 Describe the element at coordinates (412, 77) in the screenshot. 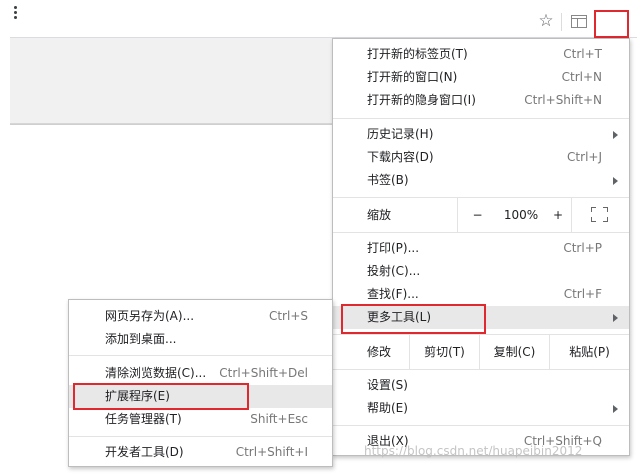

I see `menu-item-label: 打开新的窗口(N)` at that location.